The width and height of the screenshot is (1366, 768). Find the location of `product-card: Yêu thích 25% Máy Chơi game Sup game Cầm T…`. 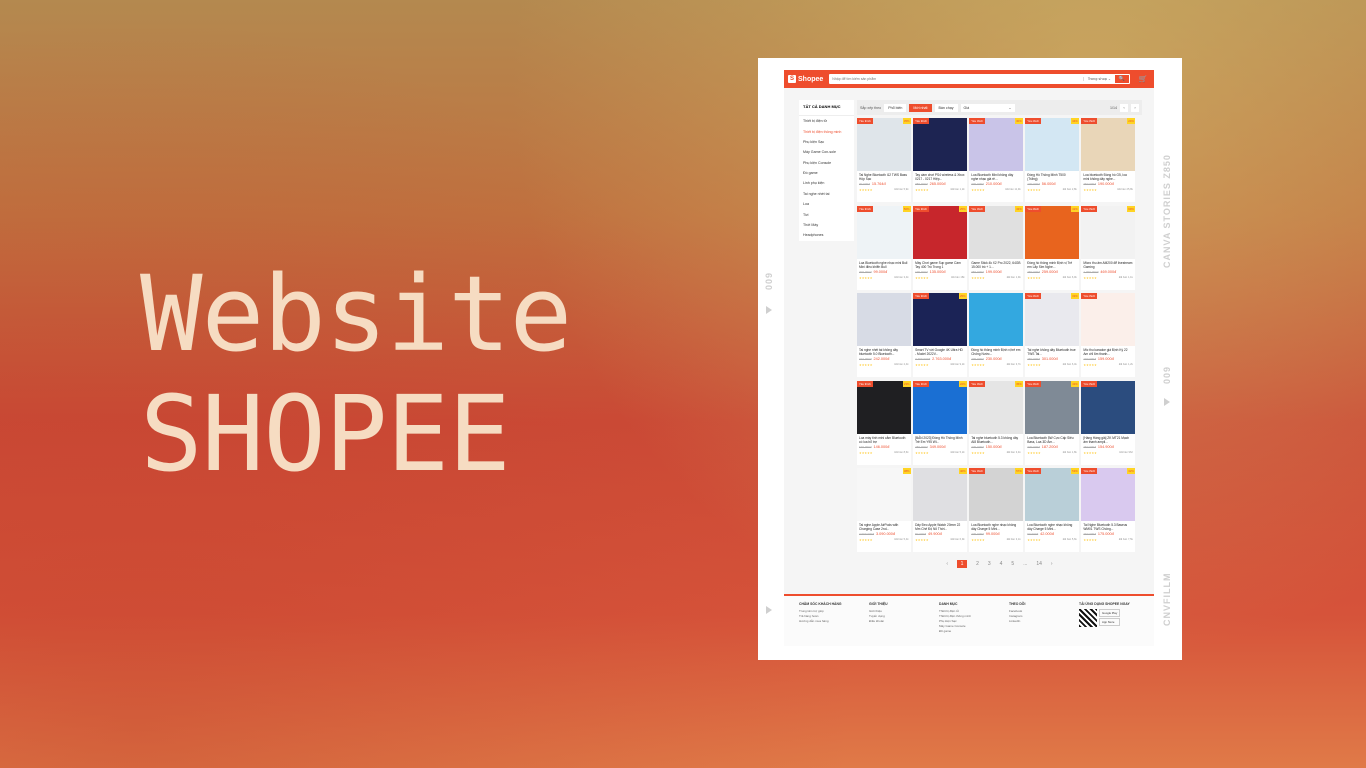

product-card: Yêu thích 25% Máy Chơi game Sup game Cầm T… is located at coordinates (940, 247).